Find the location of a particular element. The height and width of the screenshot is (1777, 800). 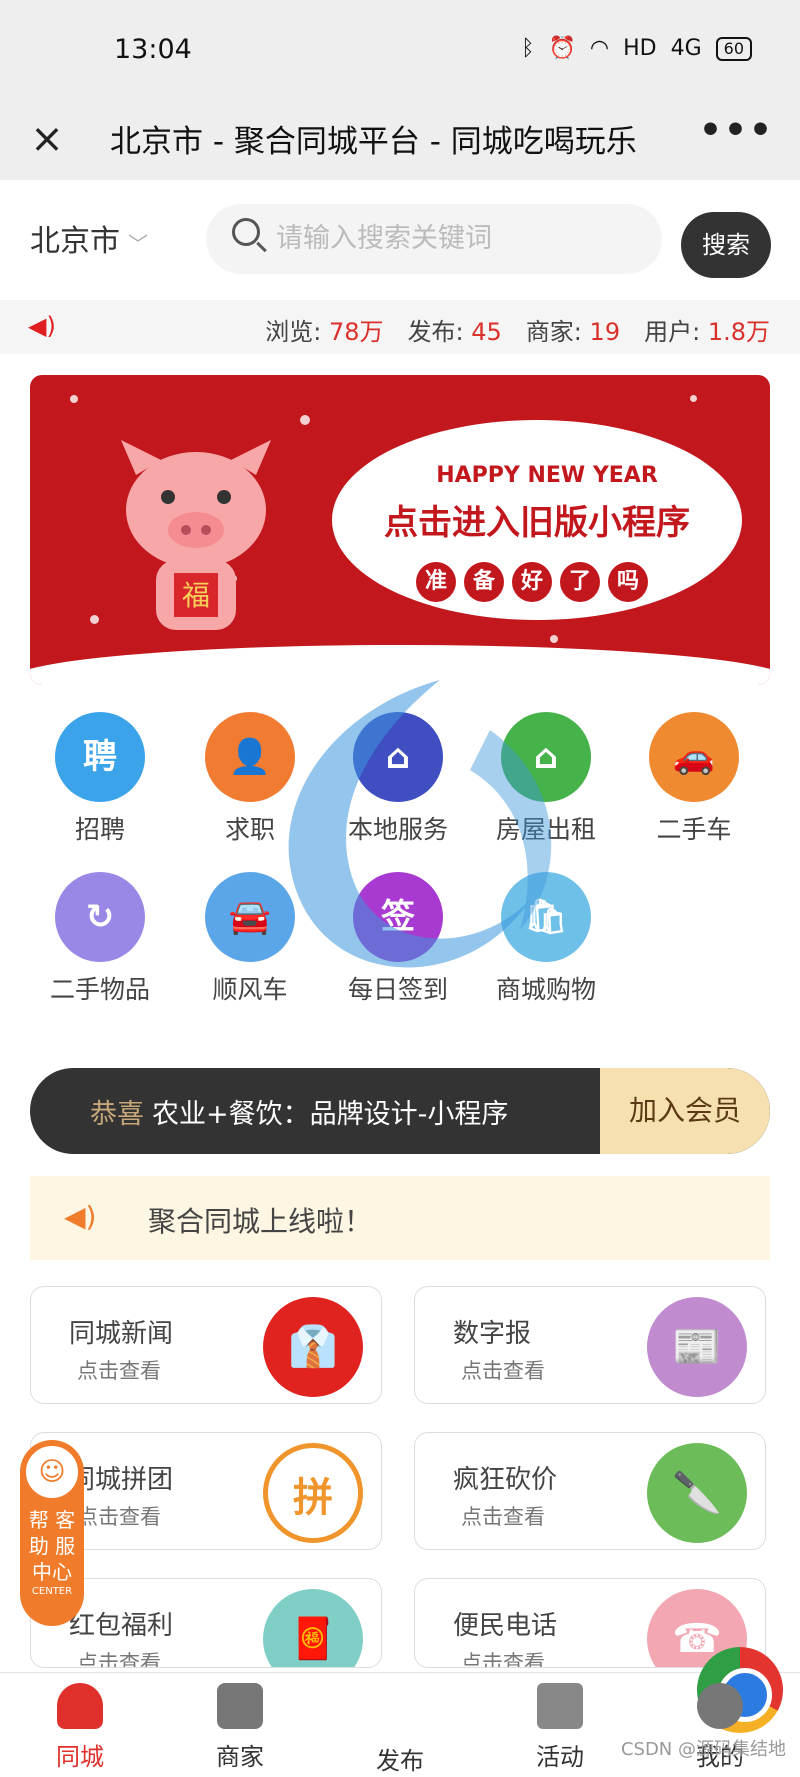

search-row: 北京市 ﹀ 搜索 is located at coordinates (400, 241).